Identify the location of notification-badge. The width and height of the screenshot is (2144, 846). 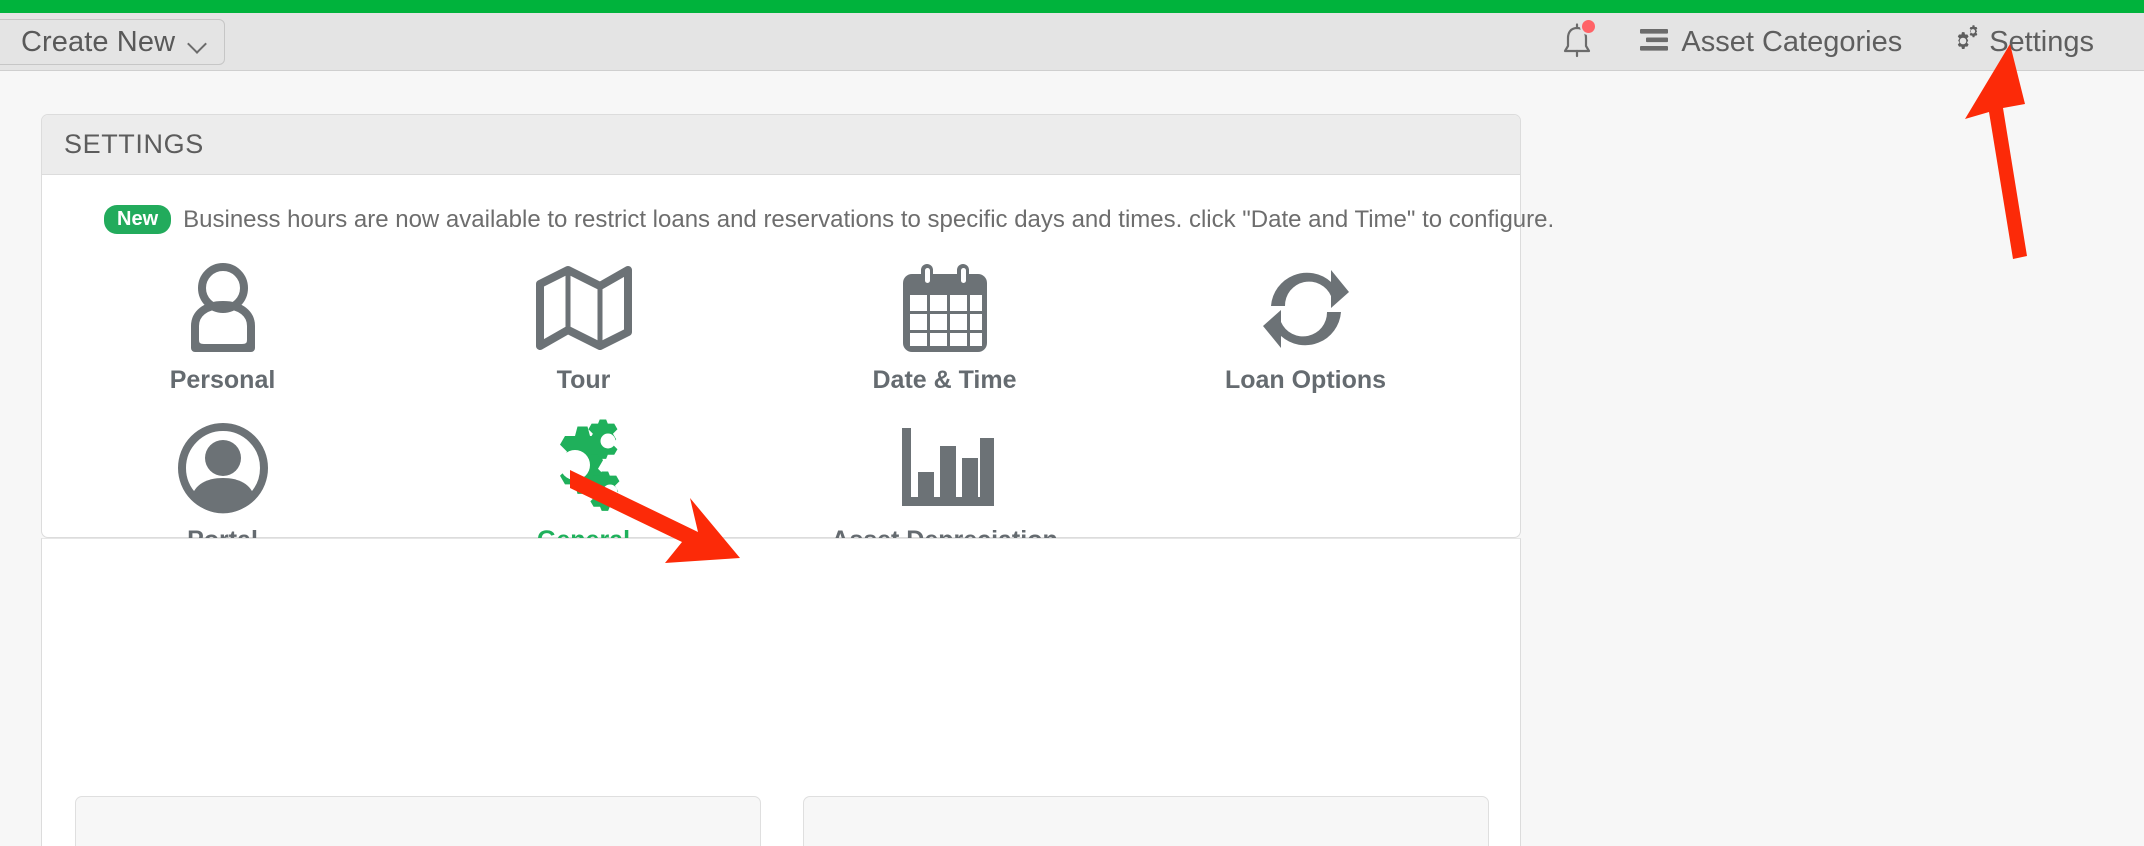
(1589, 26).